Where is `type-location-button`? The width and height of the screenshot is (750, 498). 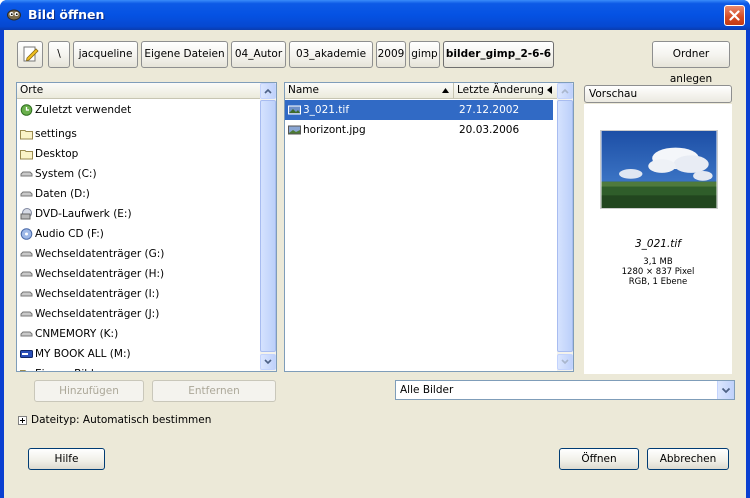
type-location-button is located at coordinates (30, 54).